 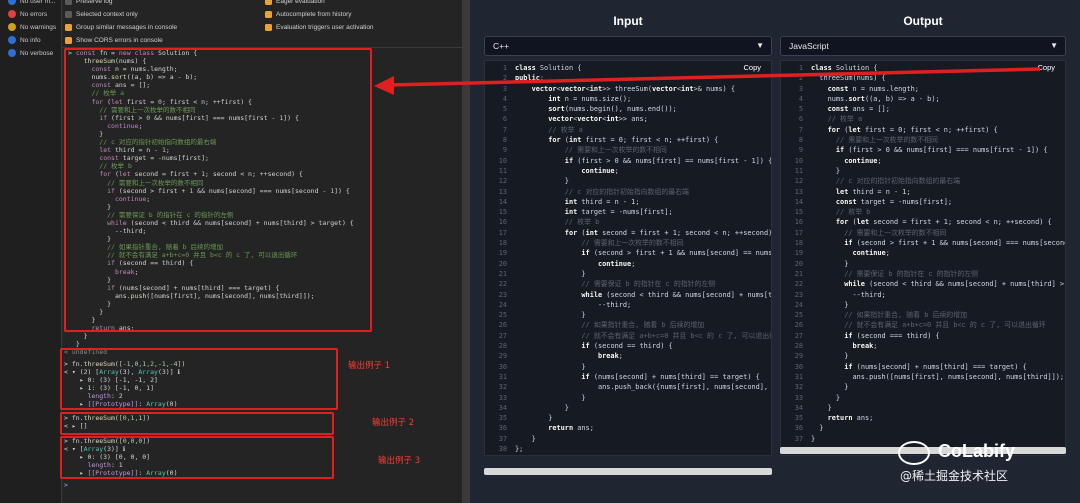 What do you see at coordinates (798, 428) in the screenshot?
I see `line-number: 36` at bounding box center [798, 428].